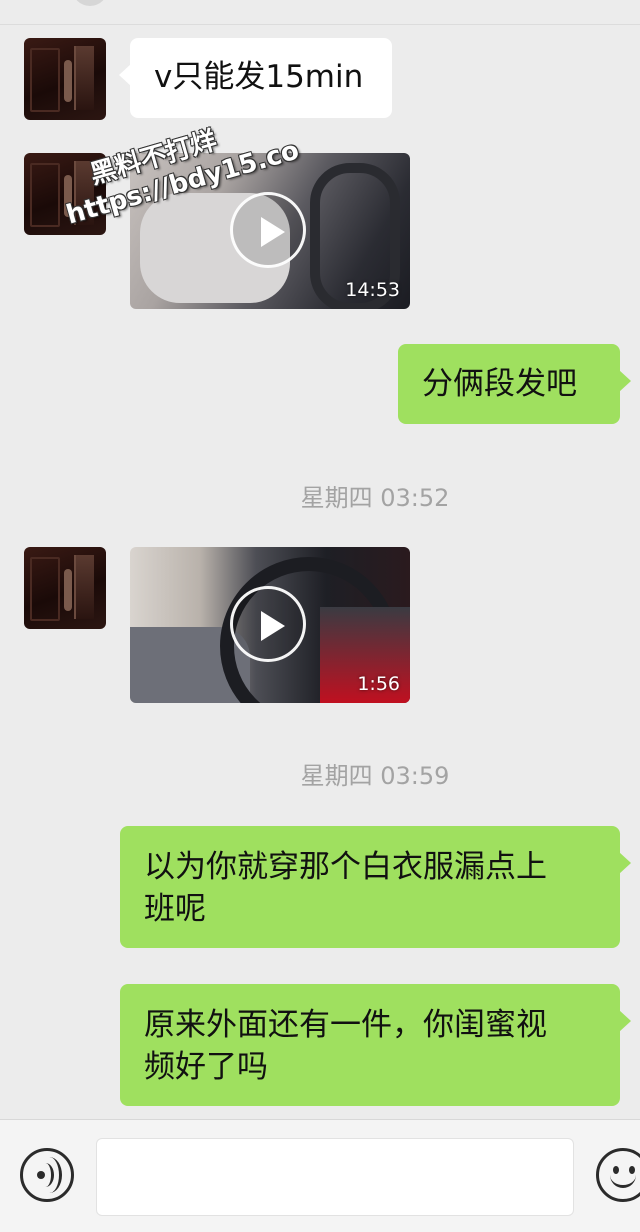 This screenshot has height=1232, width=640. What do you see at coordinates (375, 887) in the screenshot?
I see `message-bubble-outgoing: 以为你就穿那个白衣服漏点上 班呢` at bounding box center [375, 887].